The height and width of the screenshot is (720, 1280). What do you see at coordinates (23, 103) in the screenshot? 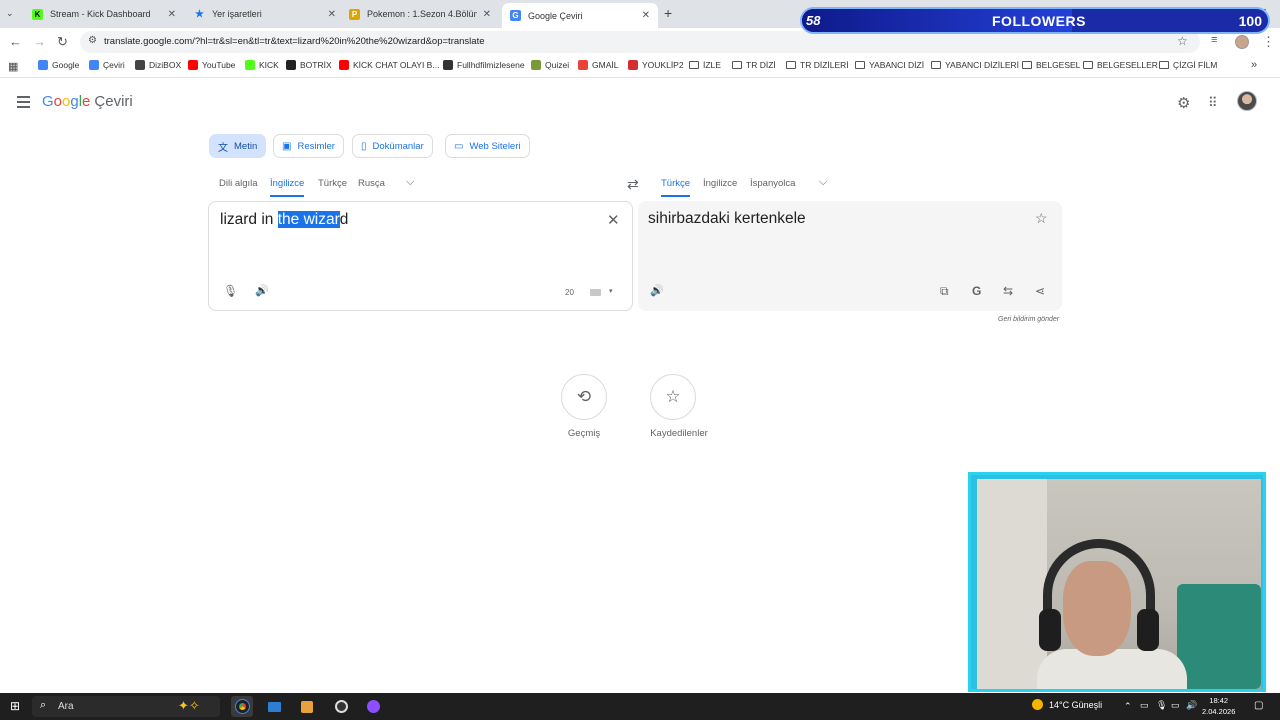
I see `main-menu-icon` at bounding box center [23, 103].